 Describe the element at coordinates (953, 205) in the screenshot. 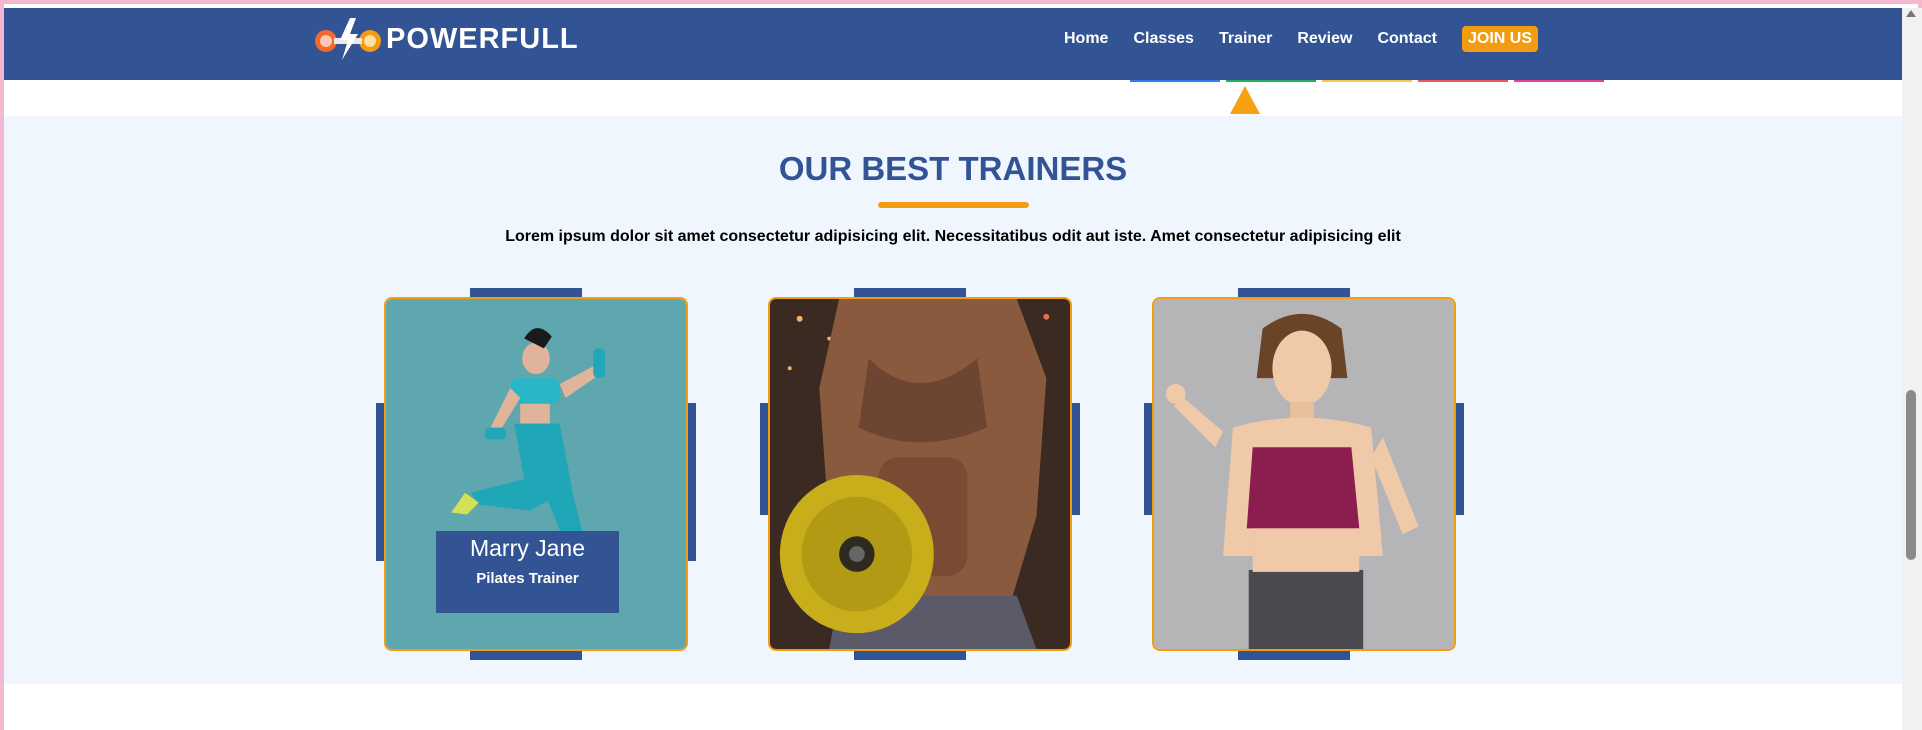

I see `title-underline` at that location.